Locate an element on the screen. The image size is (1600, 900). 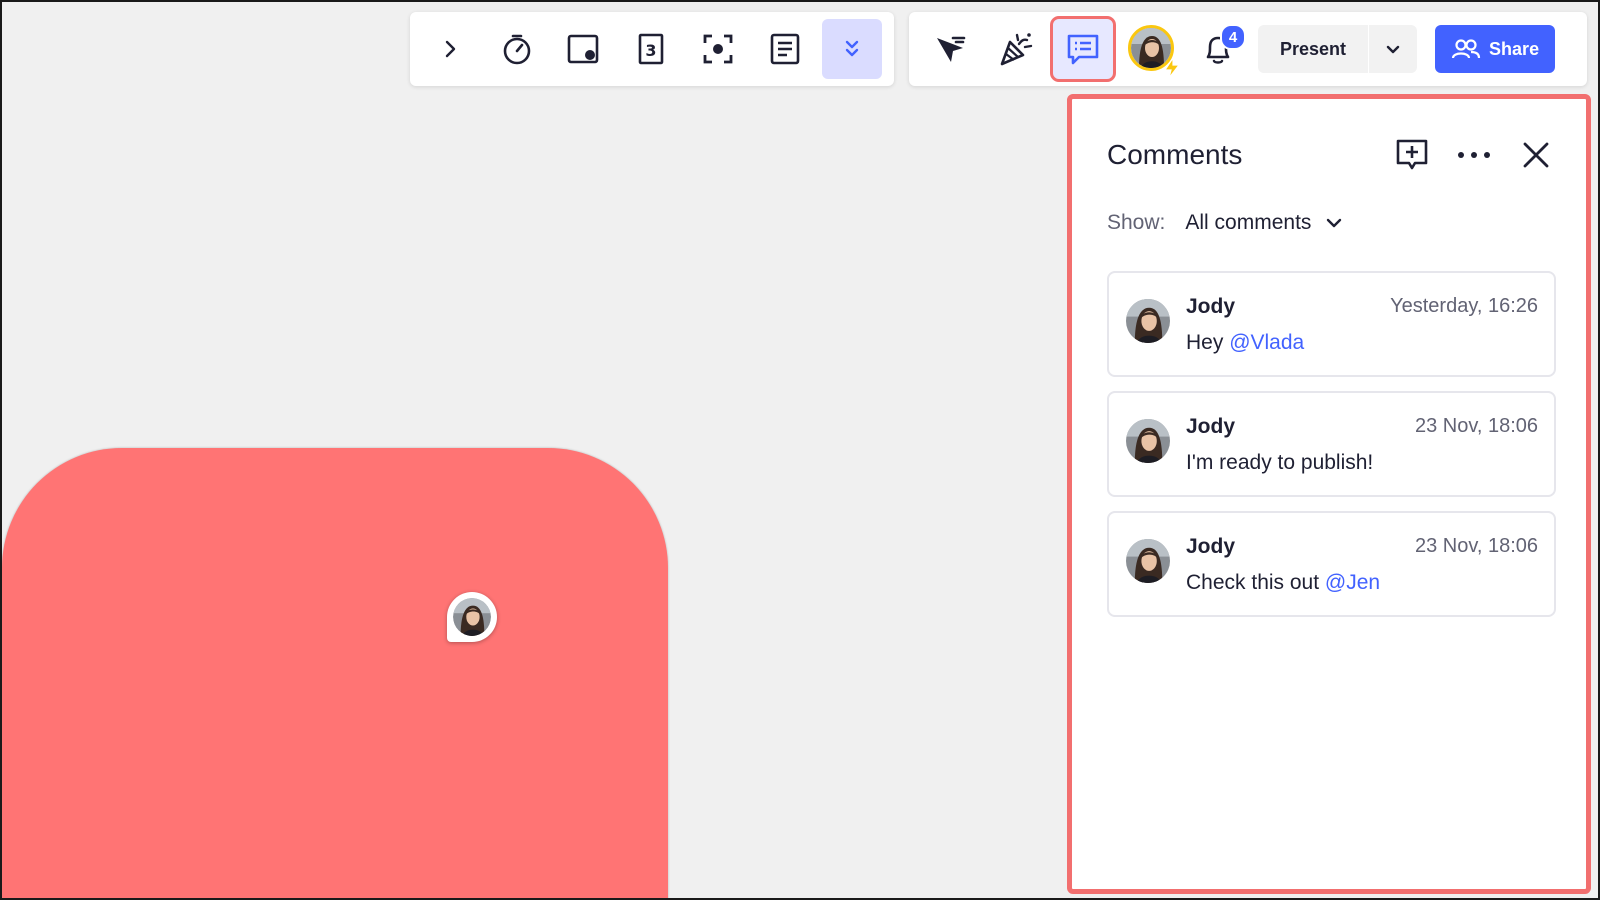
comment-text-body: Check this out is located at coordinates (1255, 582).